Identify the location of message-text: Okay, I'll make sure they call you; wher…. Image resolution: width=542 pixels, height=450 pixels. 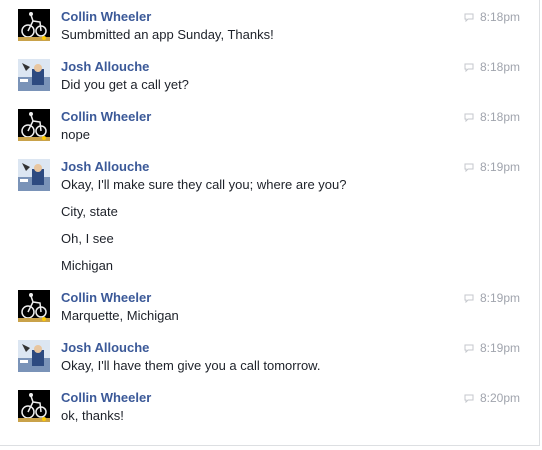
(204, 184).